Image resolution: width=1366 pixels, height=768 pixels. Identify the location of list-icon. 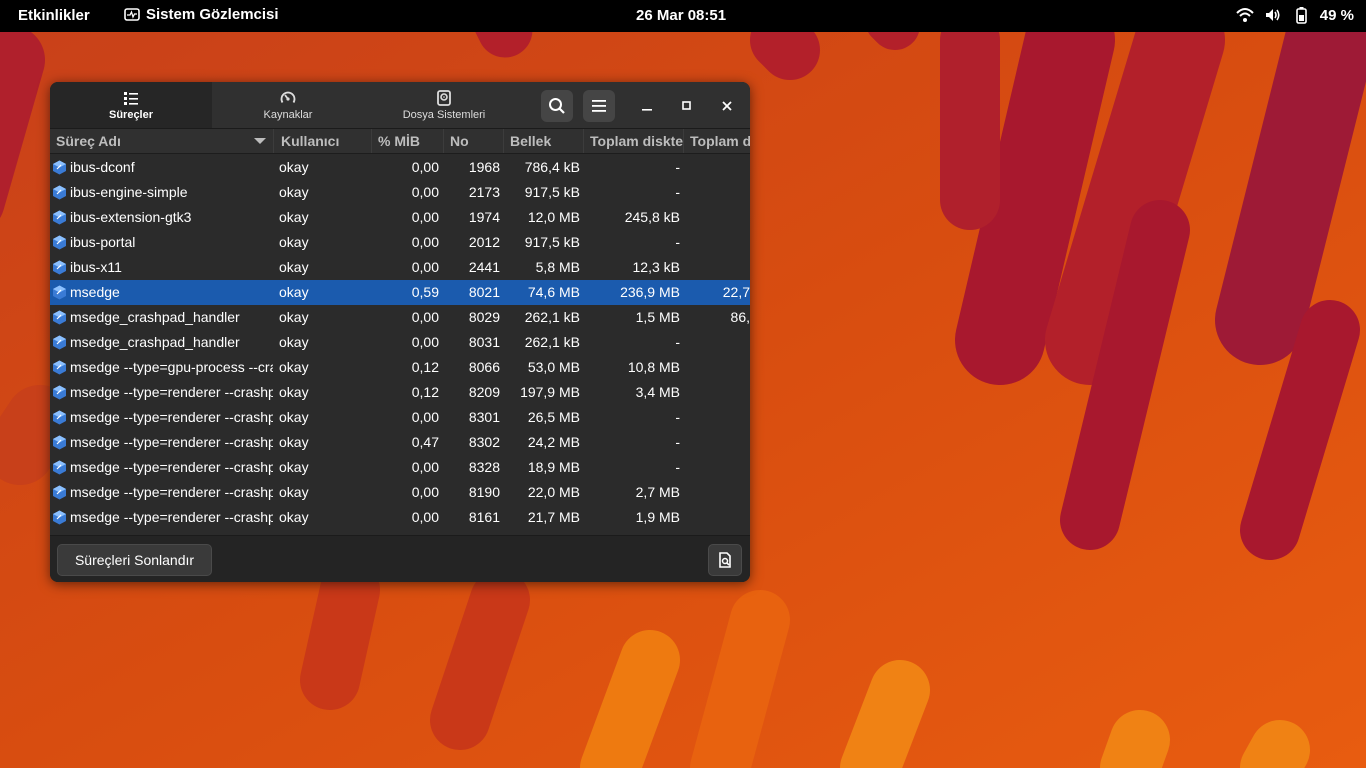
(131, 98).